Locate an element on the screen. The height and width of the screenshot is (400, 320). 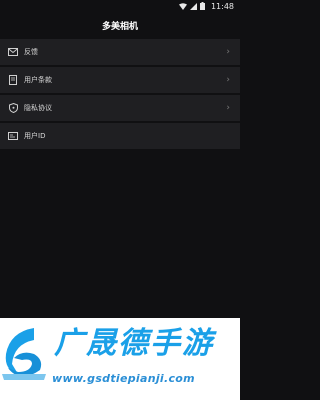
shield-icon is located at coordinates (13, 108).